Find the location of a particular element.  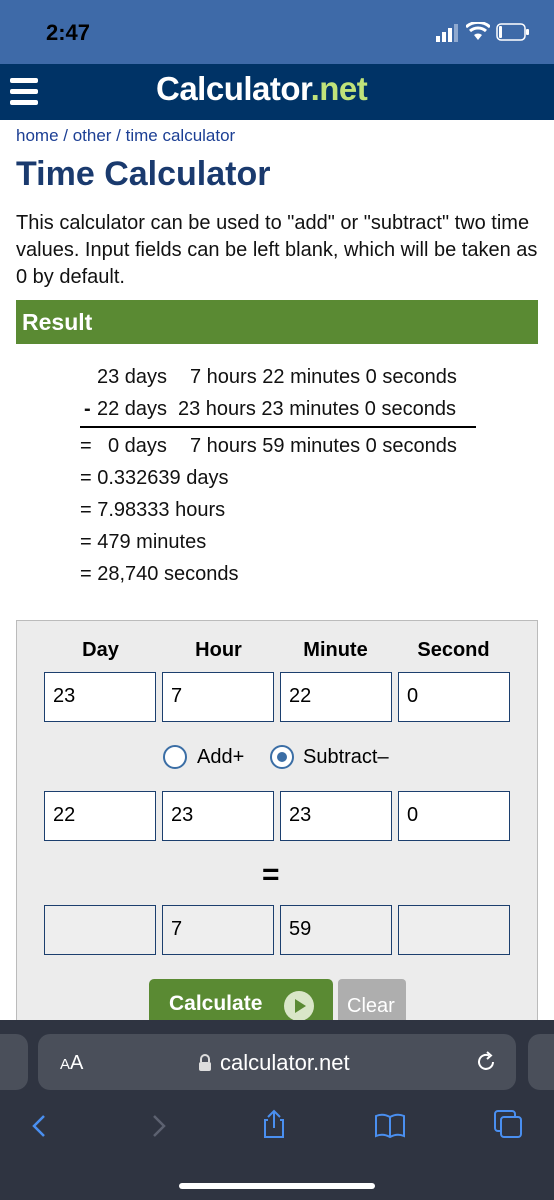

reader-options-button: AA is located at coordinates (71, 1063).